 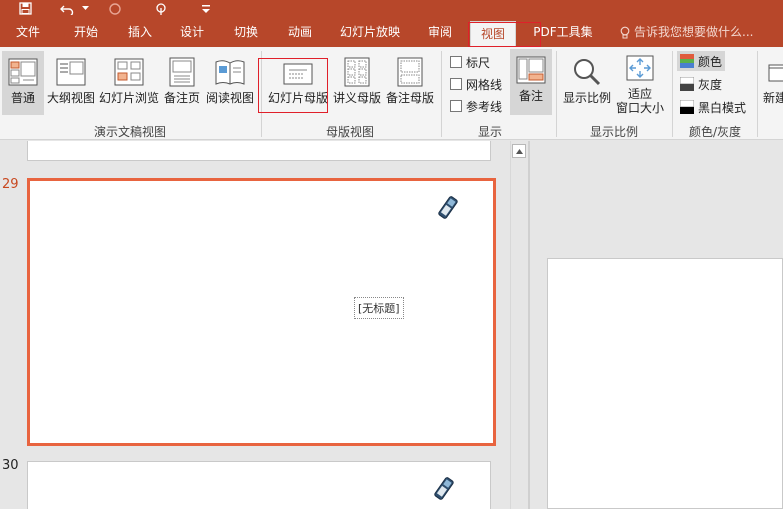 I want to click on undo-dropdown-icon, so click(x=85, y=8).